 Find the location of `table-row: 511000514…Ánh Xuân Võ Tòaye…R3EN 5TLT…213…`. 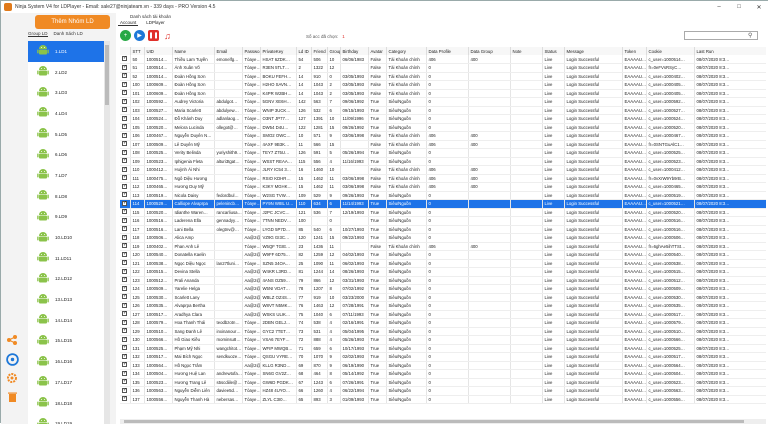

table-row: 511000514…Ánh Xuân Võ Tòaye…R3EN 5TLT…213… is located at coordinates (443, 68).